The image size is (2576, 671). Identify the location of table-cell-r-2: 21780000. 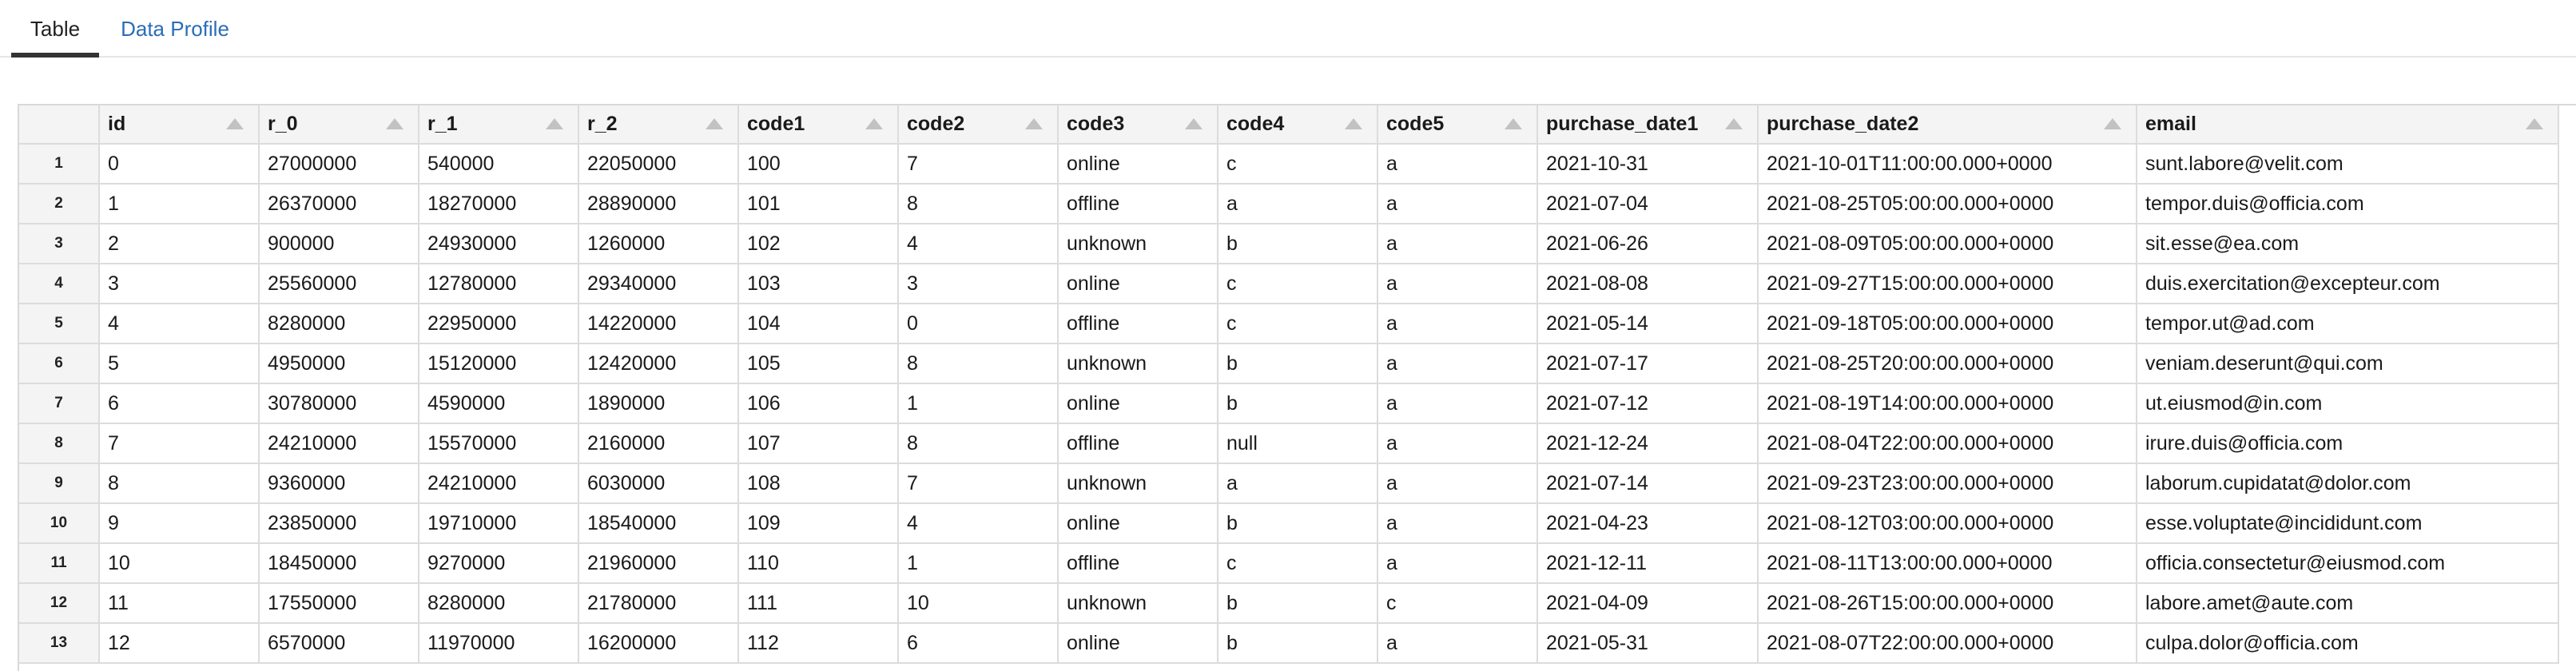
(658, 603).